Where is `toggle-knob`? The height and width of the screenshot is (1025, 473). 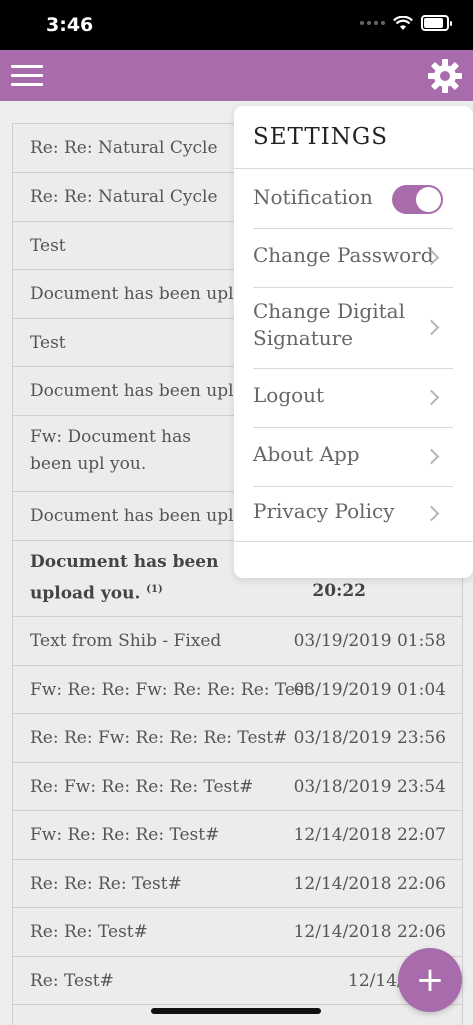
toggle-knob is located at coordinates (428, 199).